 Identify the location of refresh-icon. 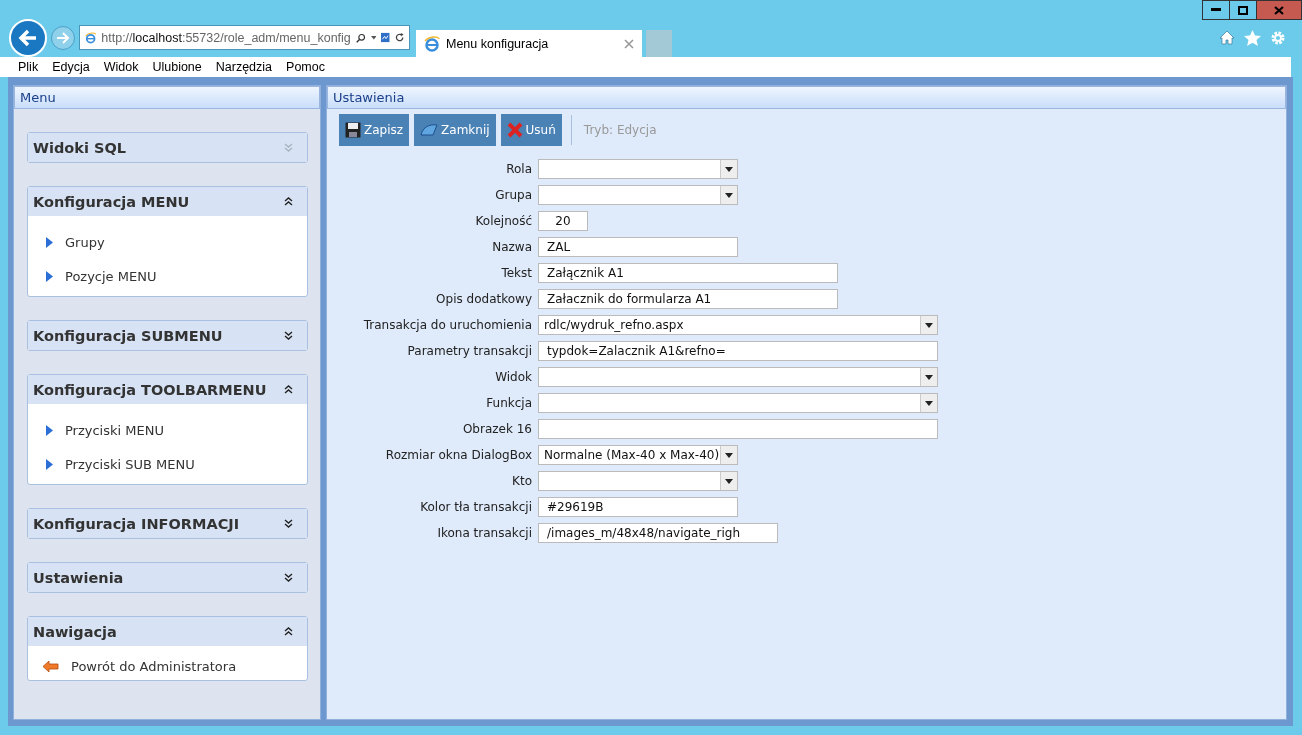
(399, 37).